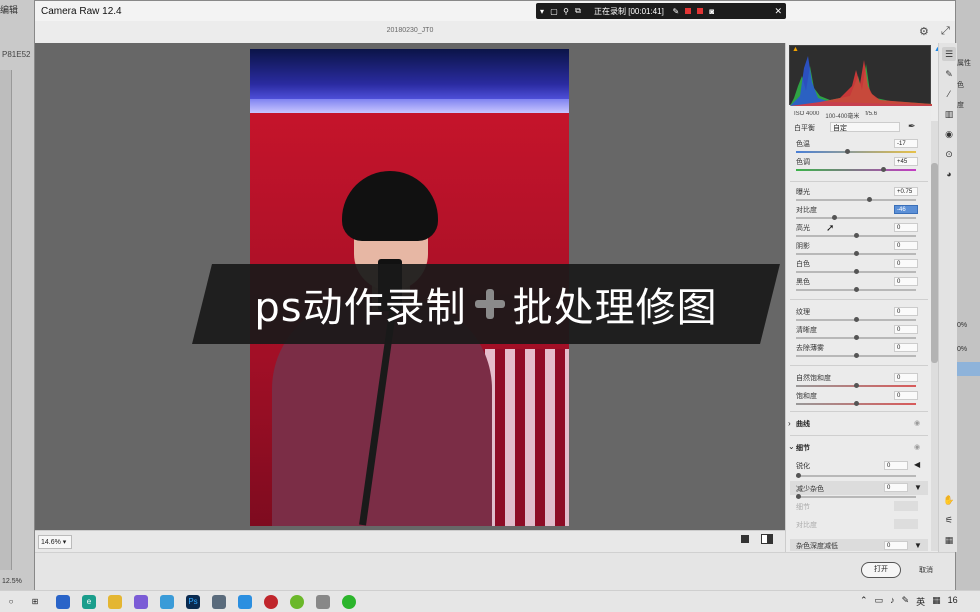  What do you see at coordinates (193, 602) in the screenshot?
I see `photoshop-icon: Ps` at bounding box center [193, 602].